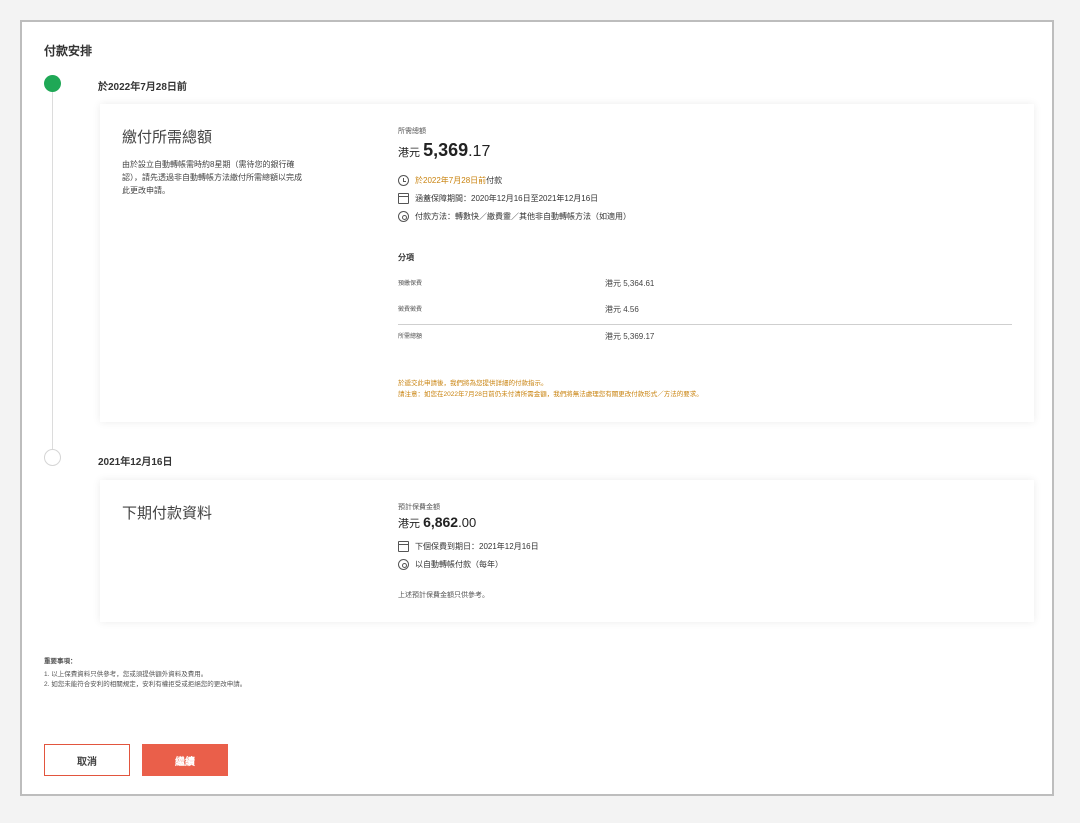 The image size is (1080, 823). Describe the element at coordinates (410, 310) in the screenshot. I see `breakdown-label: 徵費徵費` at that location.